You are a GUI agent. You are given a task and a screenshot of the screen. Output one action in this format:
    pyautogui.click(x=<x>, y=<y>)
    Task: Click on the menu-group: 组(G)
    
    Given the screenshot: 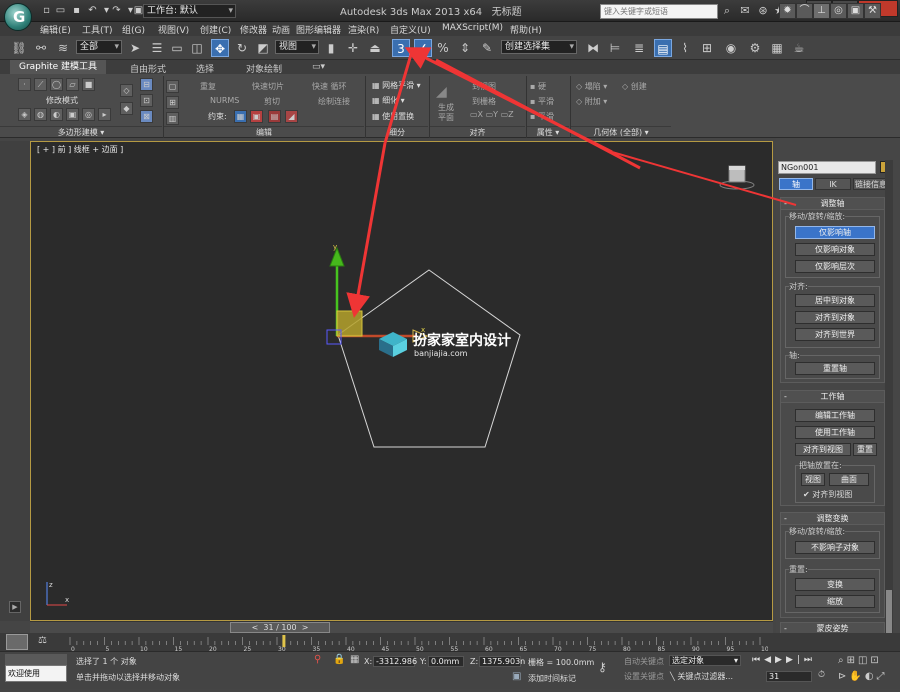 What is the action you would take?
    pyautogui.click(x=133, y=29)
    